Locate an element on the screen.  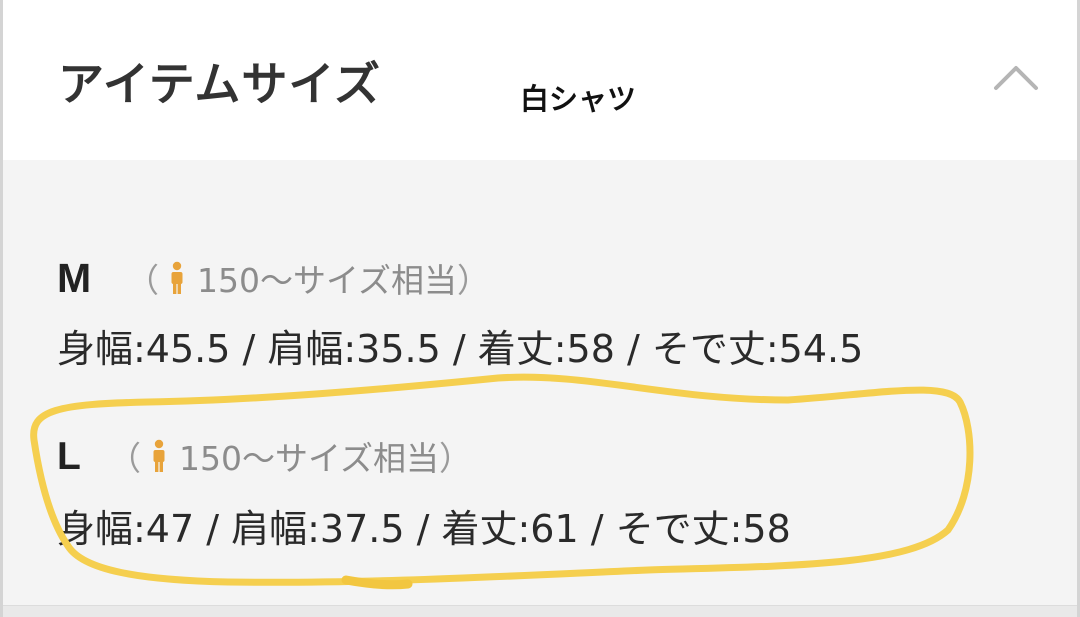
size-label-l: L is located at coordinates (69, 456).